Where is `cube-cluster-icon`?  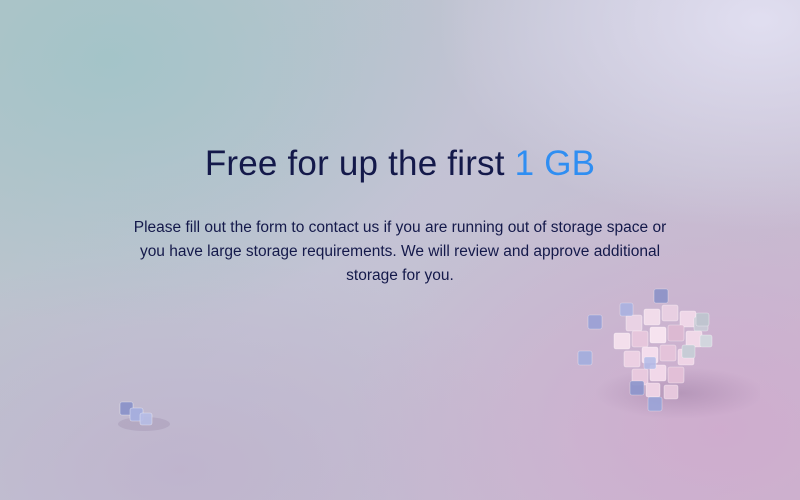 cube-cluster-icon is located at coordinates (668, 353).